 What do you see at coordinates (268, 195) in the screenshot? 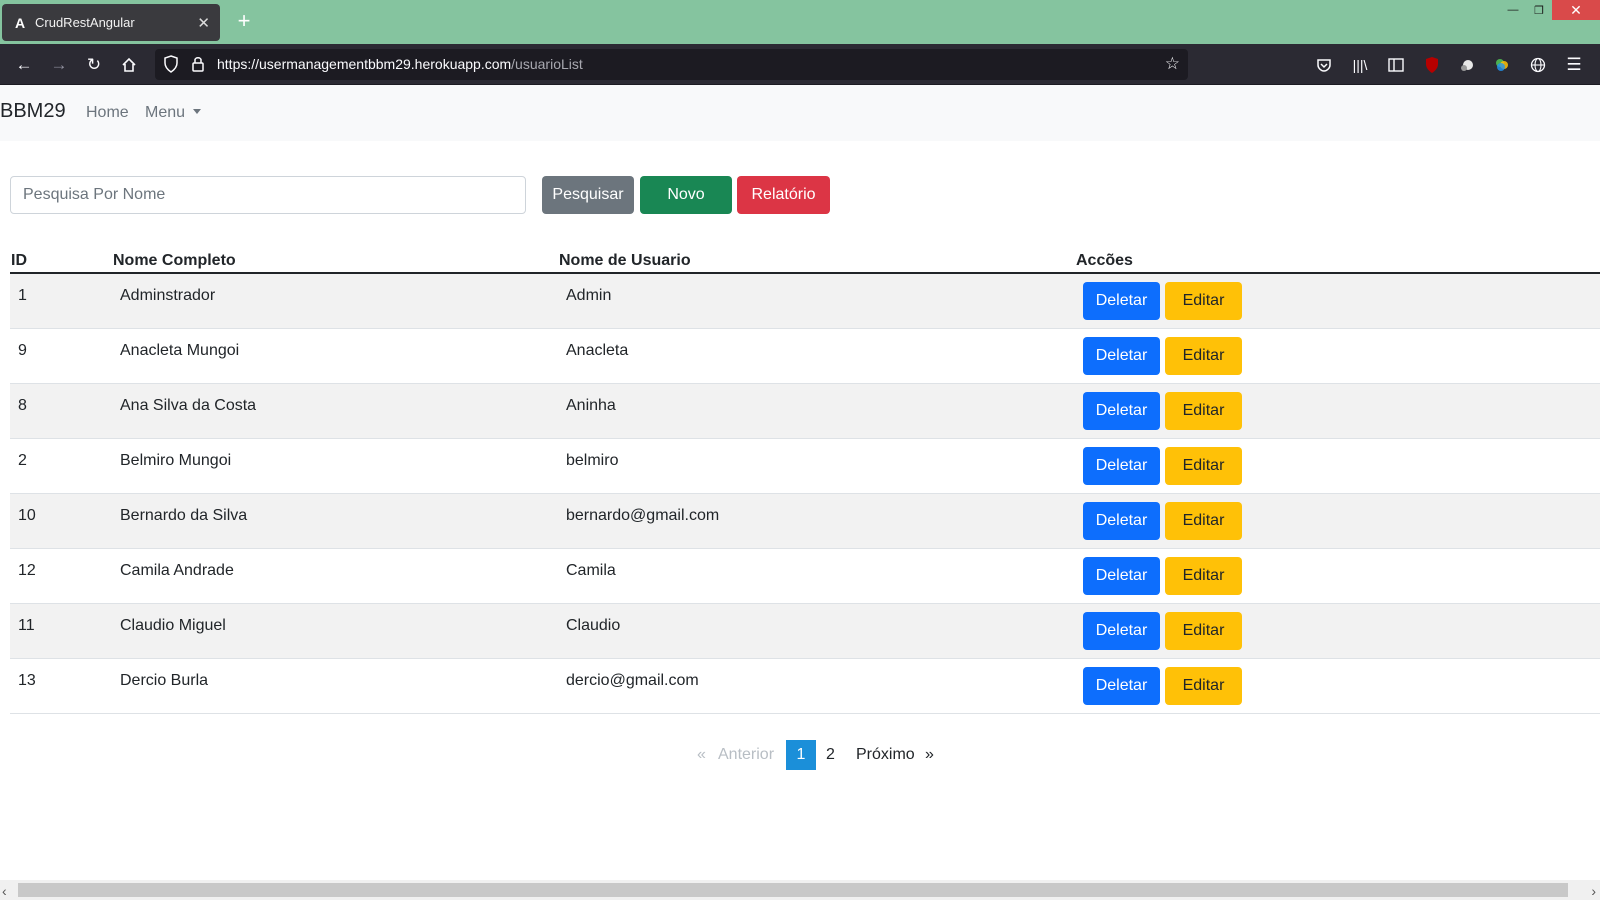
I see `search-input` at bounding box center [268, 195].